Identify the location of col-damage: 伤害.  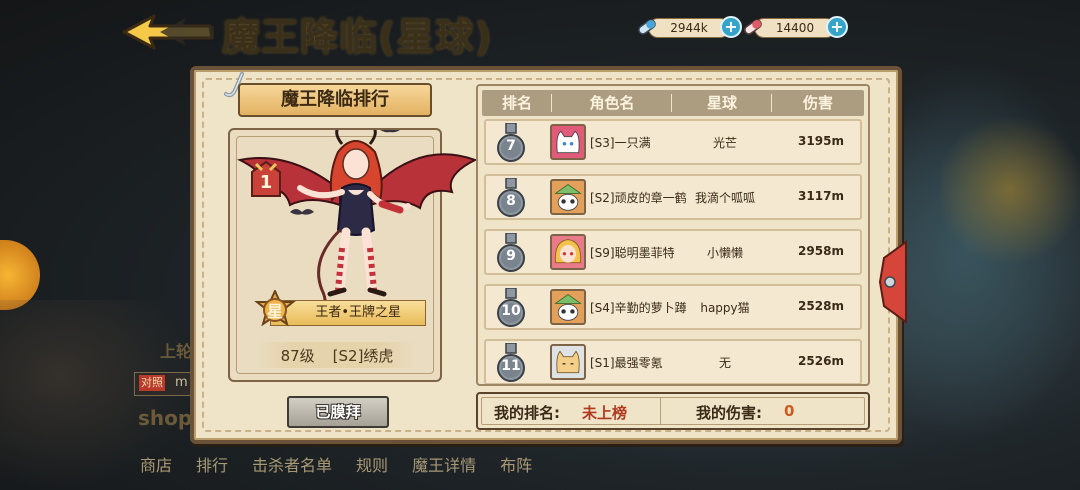
(817, 103).